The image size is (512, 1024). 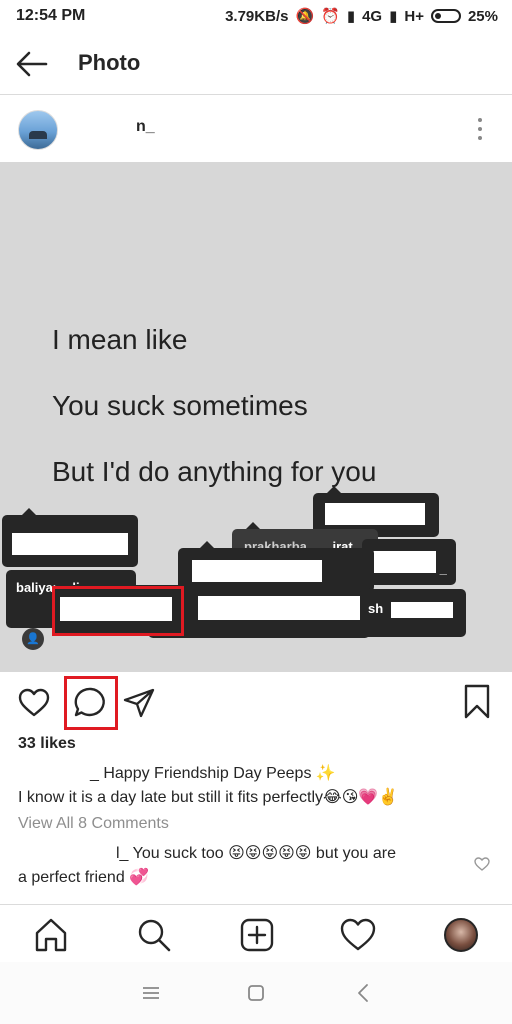 I want to click on tag-username: _, so click(x=443, y=568).